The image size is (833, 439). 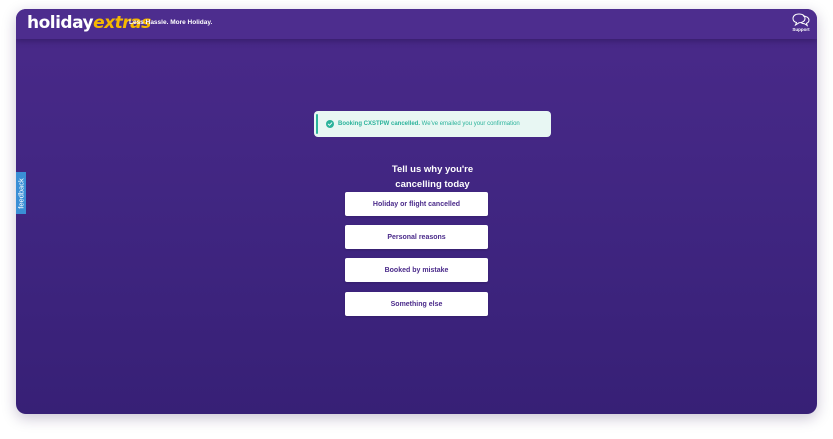 I want to click on reason-something-else-button: Something else, so click(x=416, y=304).